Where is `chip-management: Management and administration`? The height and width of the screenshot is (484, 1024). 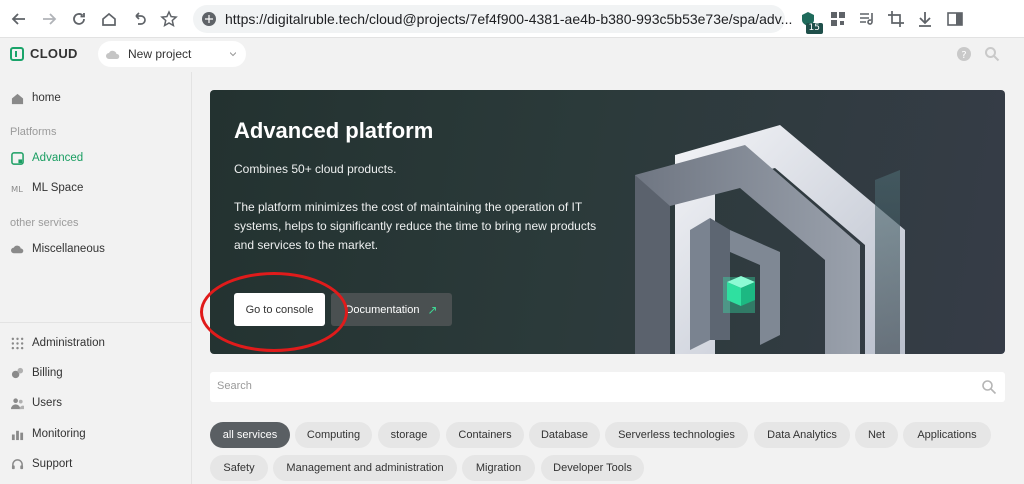
chip-management: Management and administration is located at coordinates (365, 468).